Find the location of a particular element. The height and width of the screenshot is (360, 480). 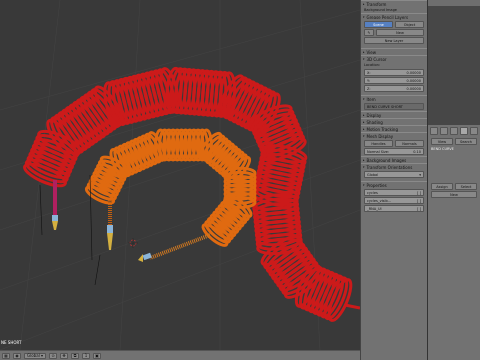

transform-label: Transform is located at coordinates (376, 4).